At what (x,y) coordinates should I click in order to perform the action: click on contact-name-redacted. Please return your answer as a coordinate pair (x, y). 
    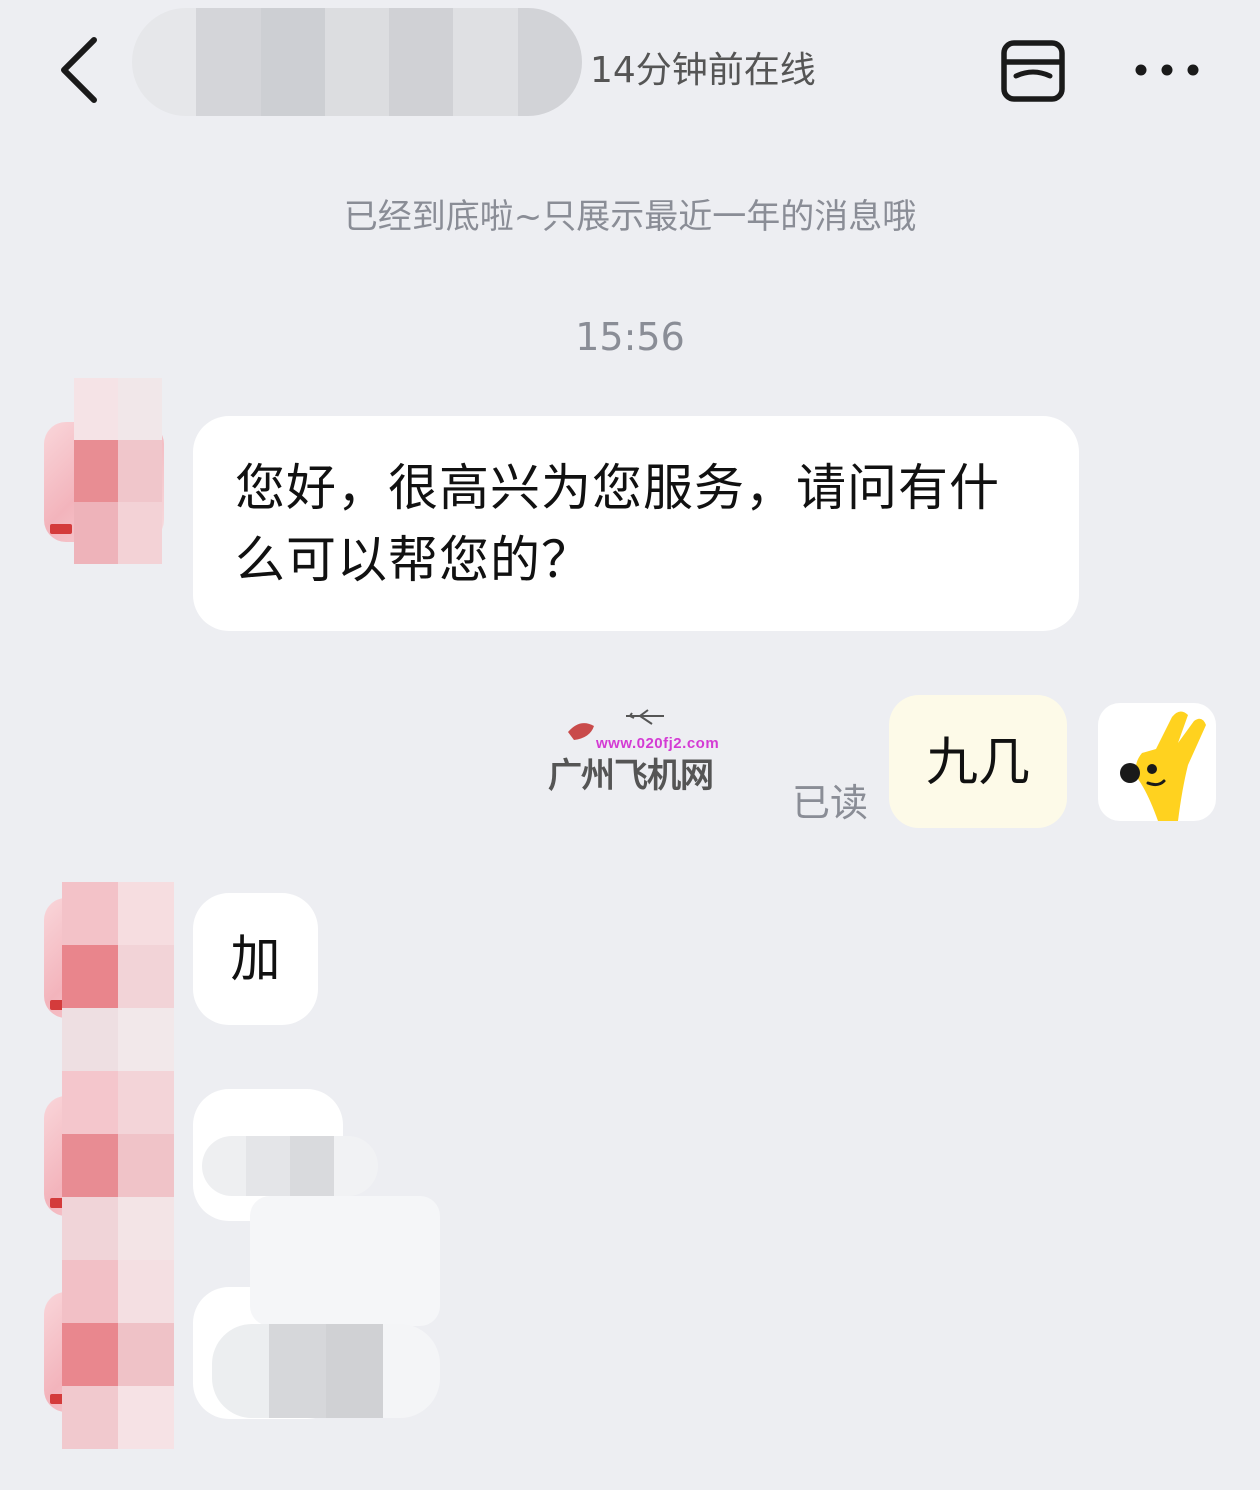
    Looking at the image, I should click on (357, 62).